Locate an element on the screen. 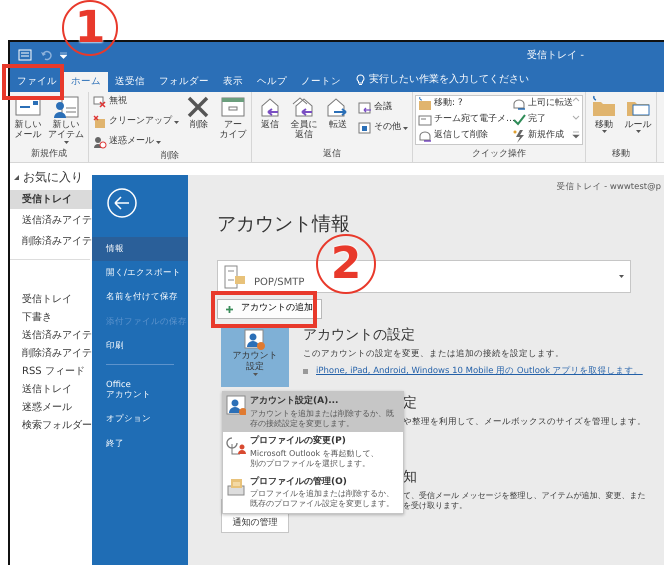  group-label: 新規作成 is located at coordinates (49, 154).